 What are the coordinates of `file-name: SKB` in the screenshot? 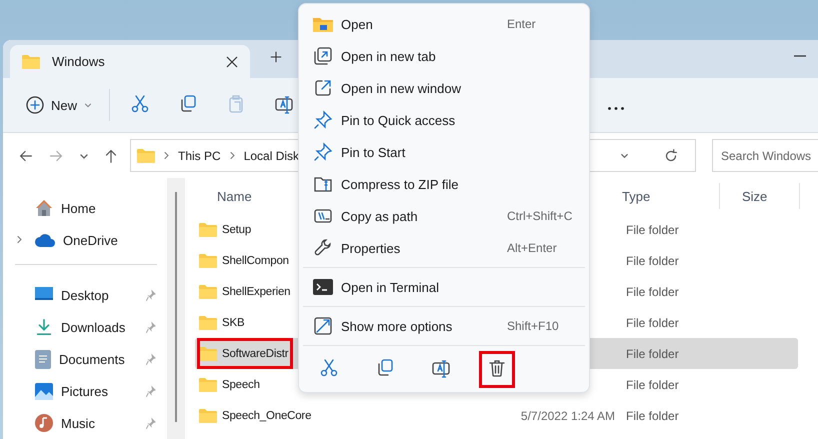 It's located at (233, 322).